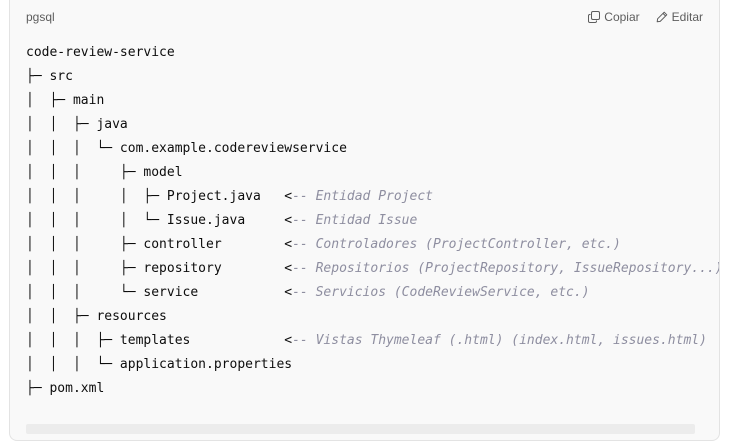  What do you see at coordinates (372, 149) in the screenshot?
I see `code-line: │ │ │ └─ com.example.codereviewservice` at bounding box center [372, 149].